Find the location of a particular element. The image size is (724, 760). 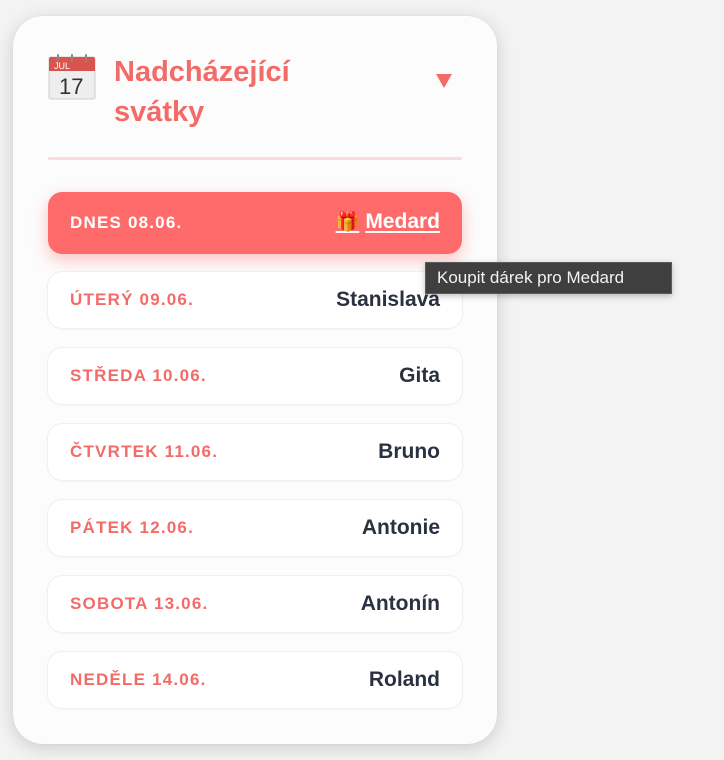

list-item-today: DNES 08.06. 🎁 Medard is located at coordinates (255, 223).